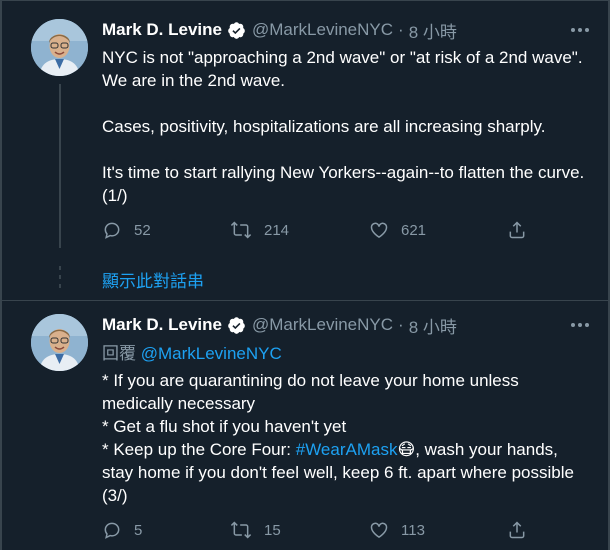 Image resolution: width=610 pixels, height=550 pixels. Describe the element at coordinates (138, 530) in the screenshot. I see `reply-count: 5` at that location.